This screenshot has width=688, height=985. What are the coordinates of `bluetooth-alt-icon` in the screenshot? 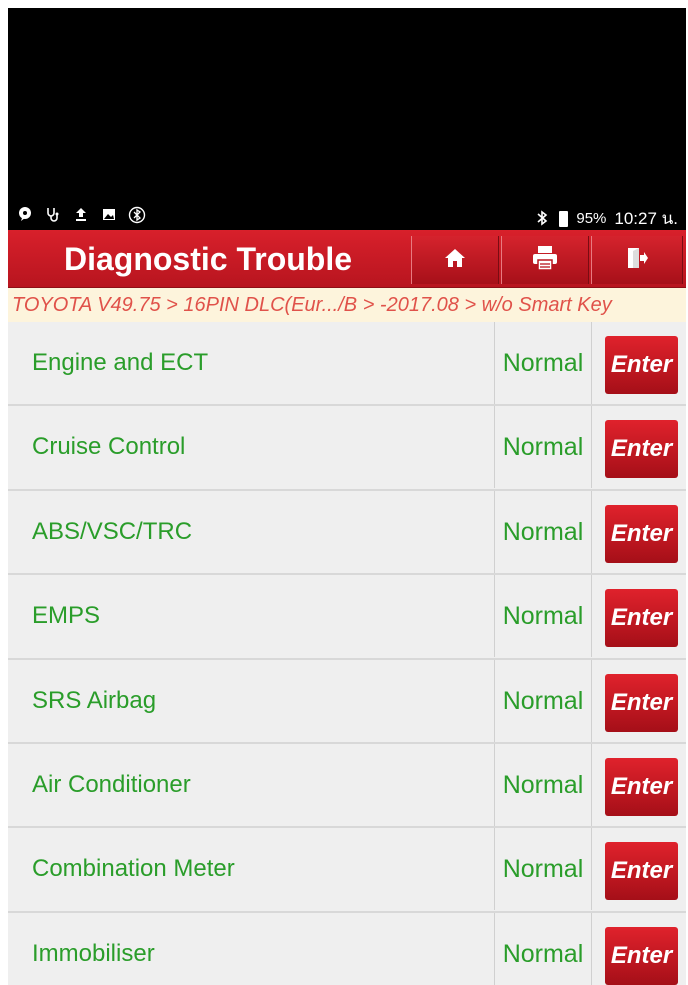 It's located at (137, 215).